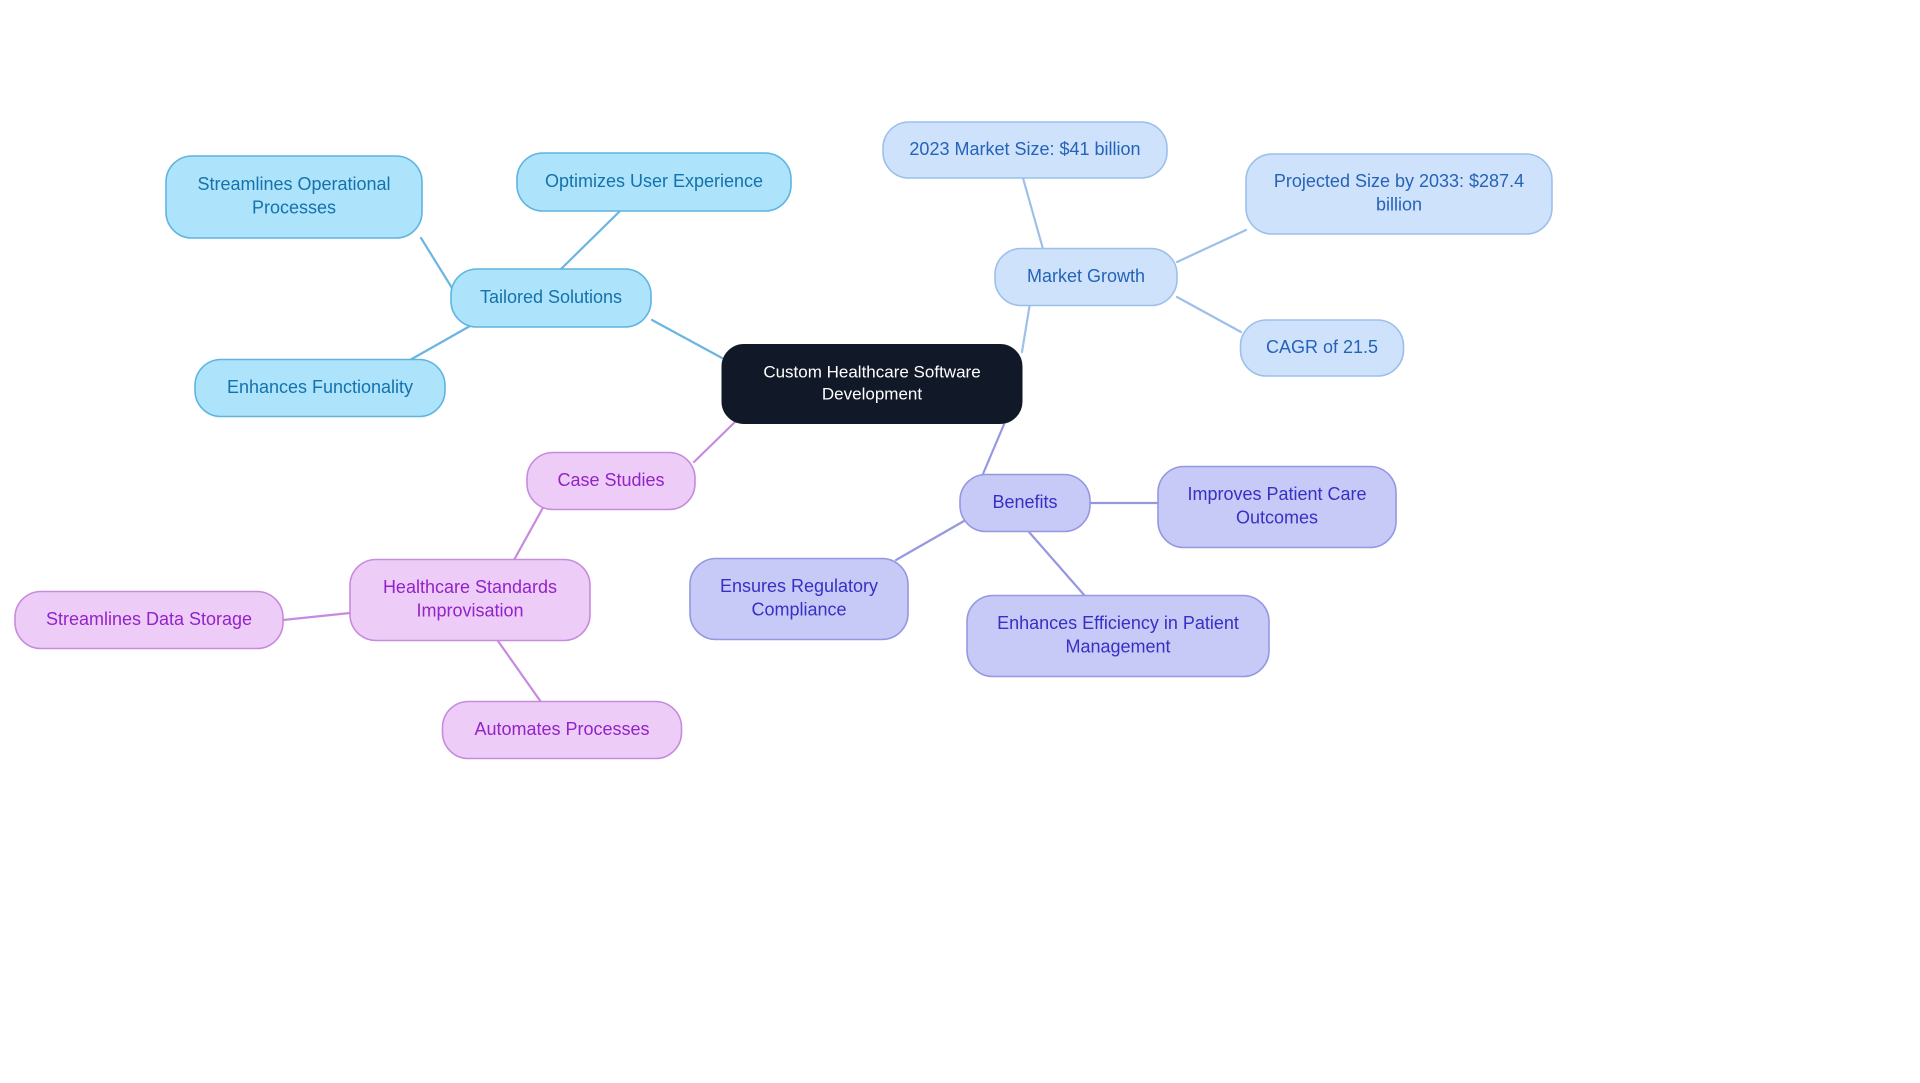 The image size is (1920, 1083). Describe the element at coordinates (1276, 494) in the screenshot. I see `node-label-improves-patient-care-outcomes: Improves Patient Care` at that location.